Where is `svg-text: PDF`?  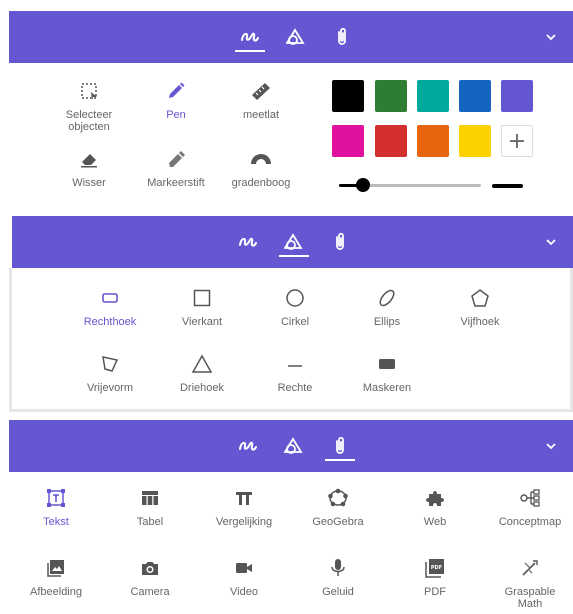
svg-text: PDF is located at coordinates (436, 568).